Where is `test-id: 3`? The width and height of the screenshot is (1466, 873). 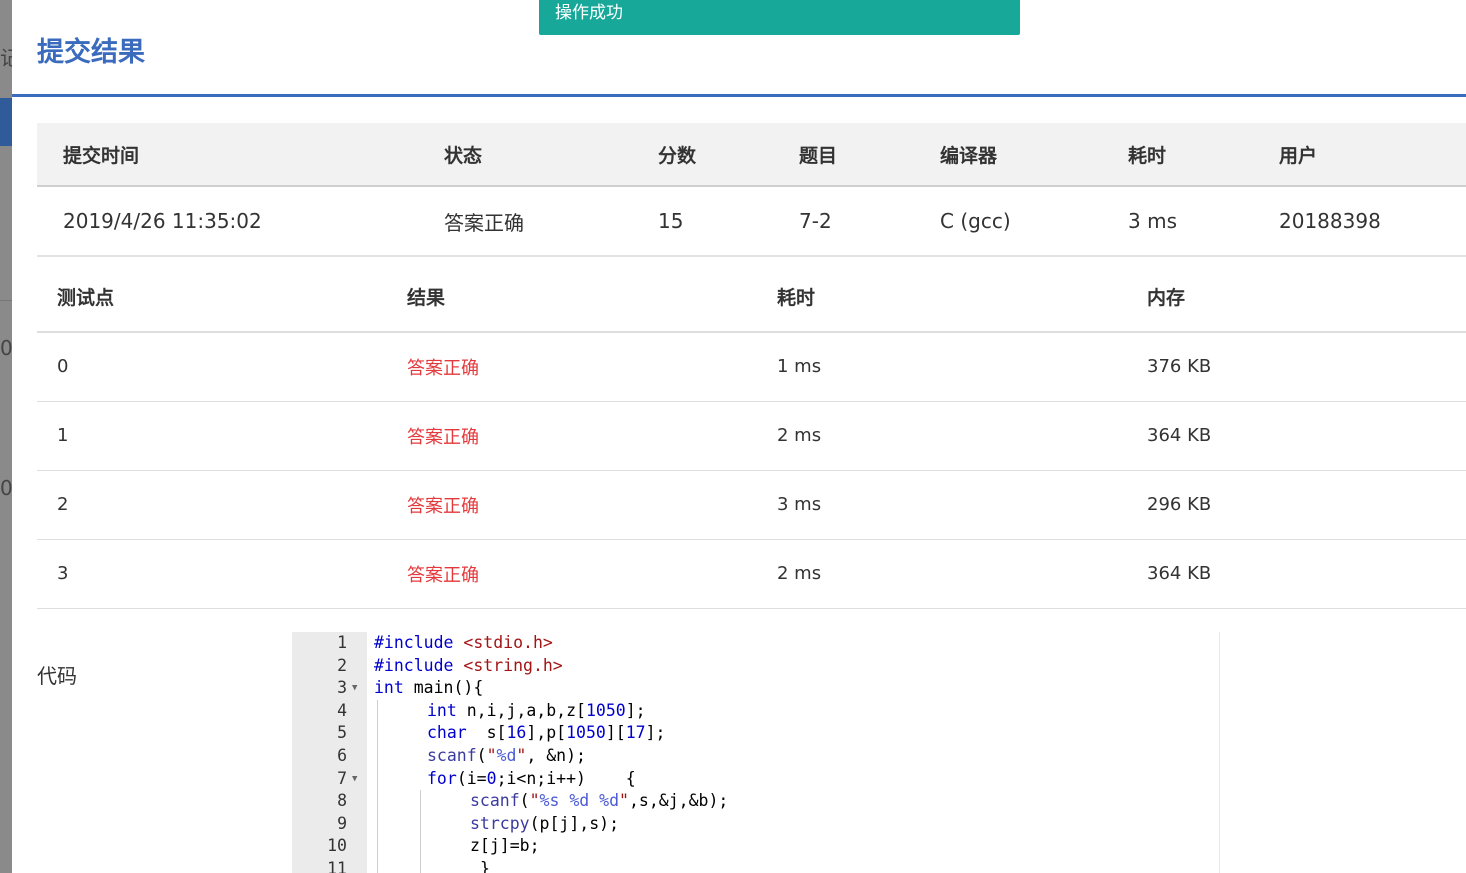 test-id: 3 is located at coordinates (222, 574).